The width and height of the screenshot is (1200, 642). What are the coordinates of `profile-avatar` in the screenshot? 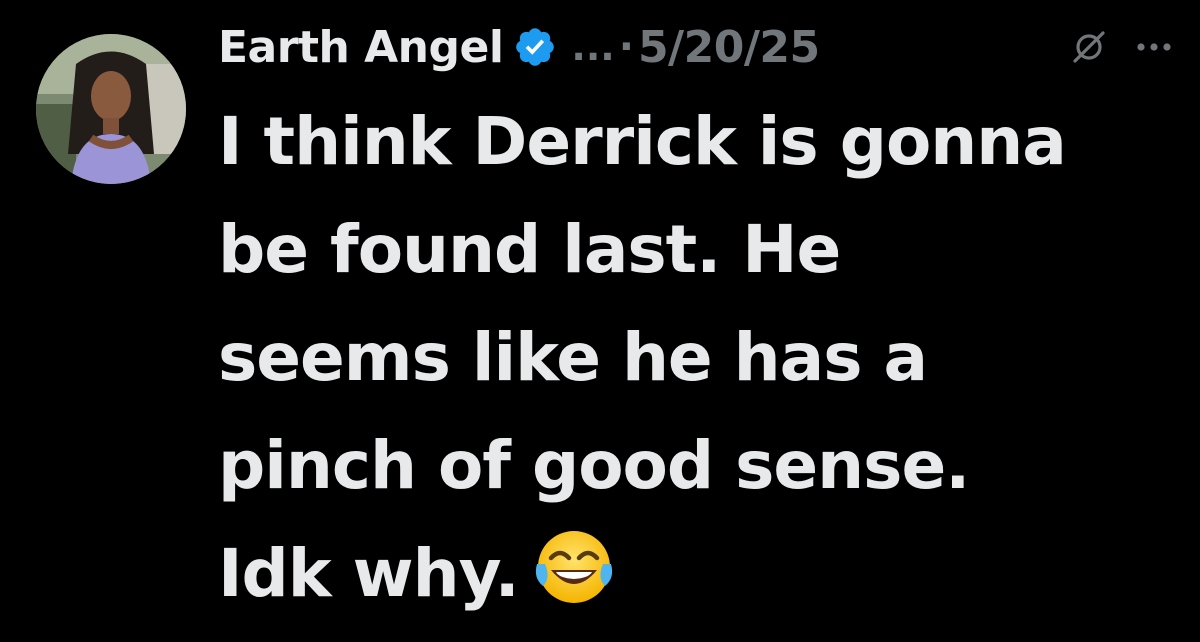 It's located at (111, 109).